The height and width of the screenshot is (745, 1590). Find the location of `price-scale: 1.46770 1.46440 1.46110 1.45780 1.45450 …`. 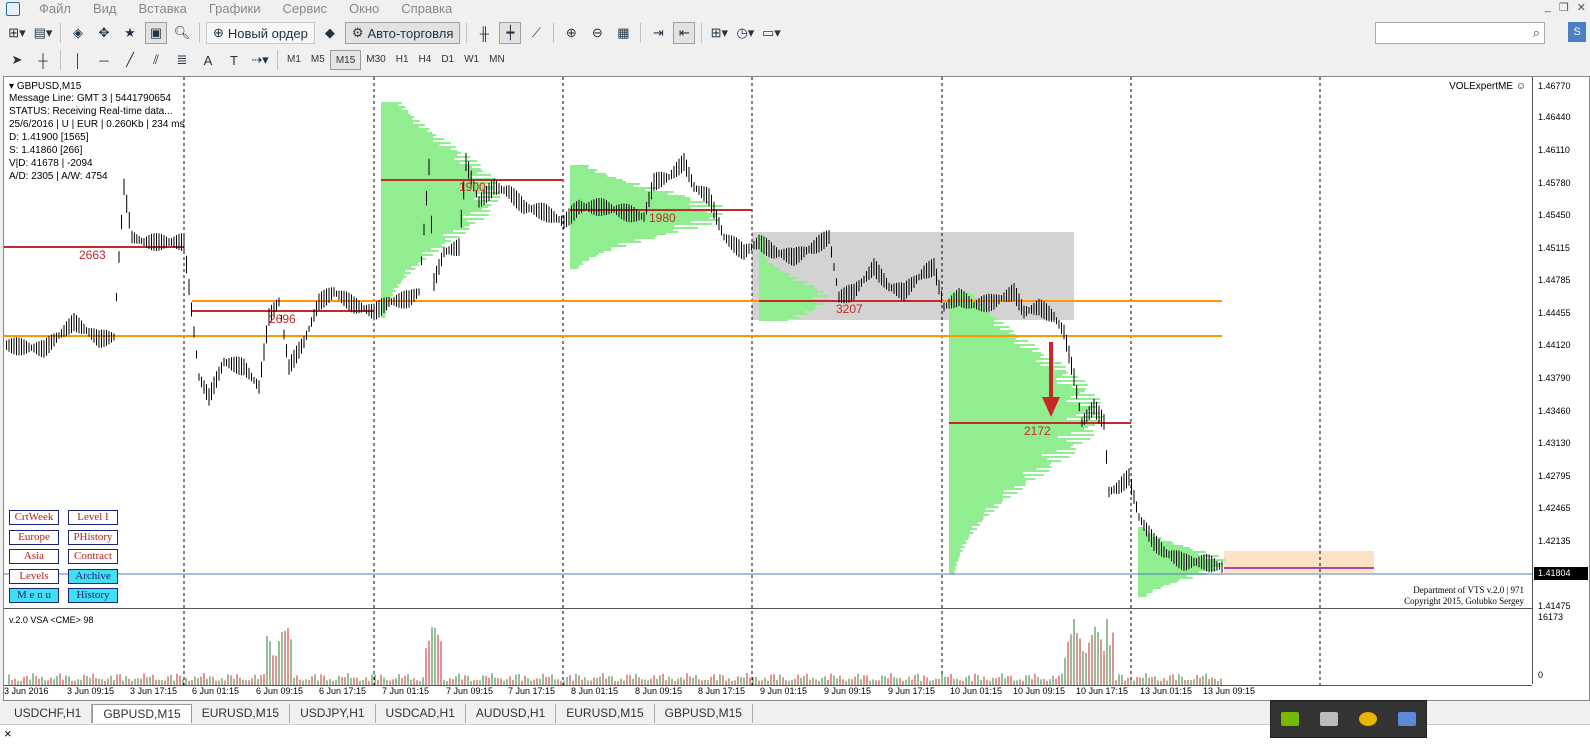

price-scale: 1.46770 1.46440 1.46110 1.45780 1.45450 … is located at coordinates (1560, 380).